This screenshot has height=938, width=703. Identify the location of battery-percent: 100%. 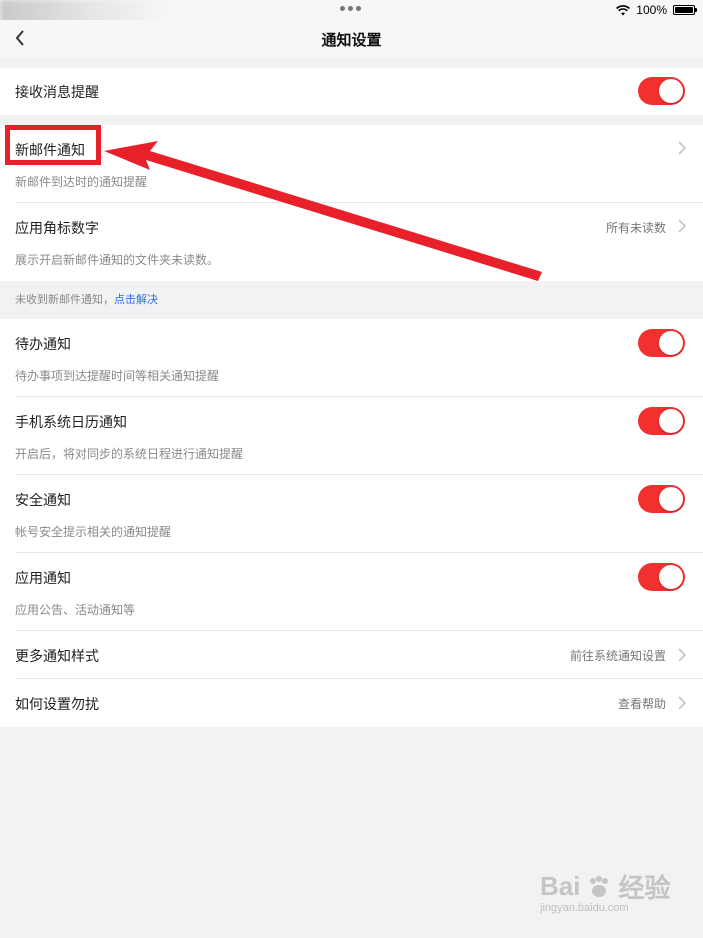
(651, 10).